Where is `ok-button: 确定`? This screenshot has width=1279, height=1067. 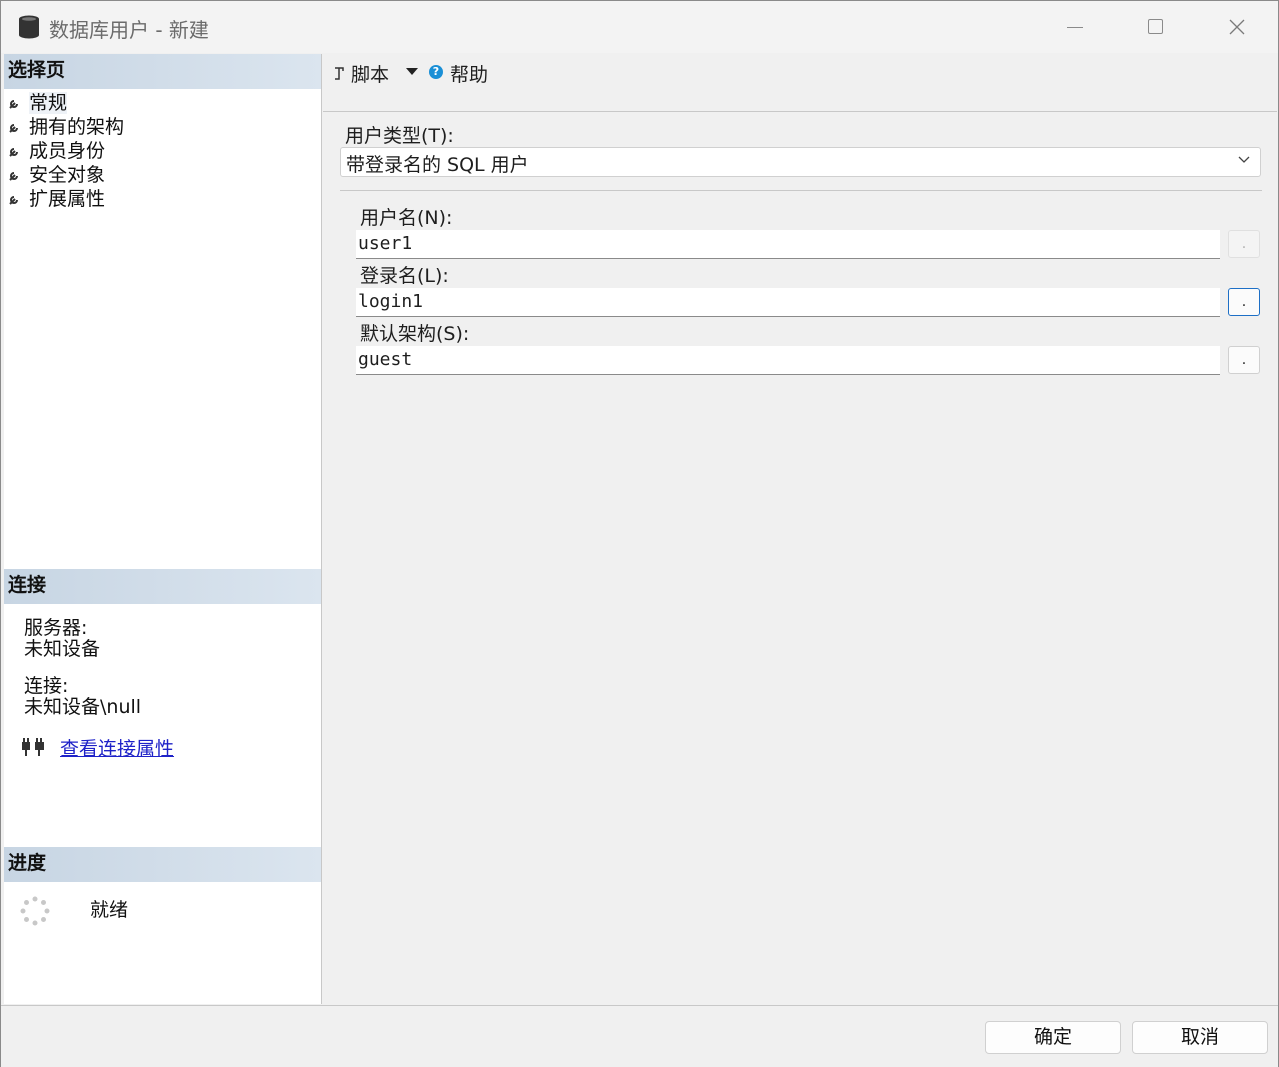
ok-button: 确定 is located at coordinates (1053, 1037).